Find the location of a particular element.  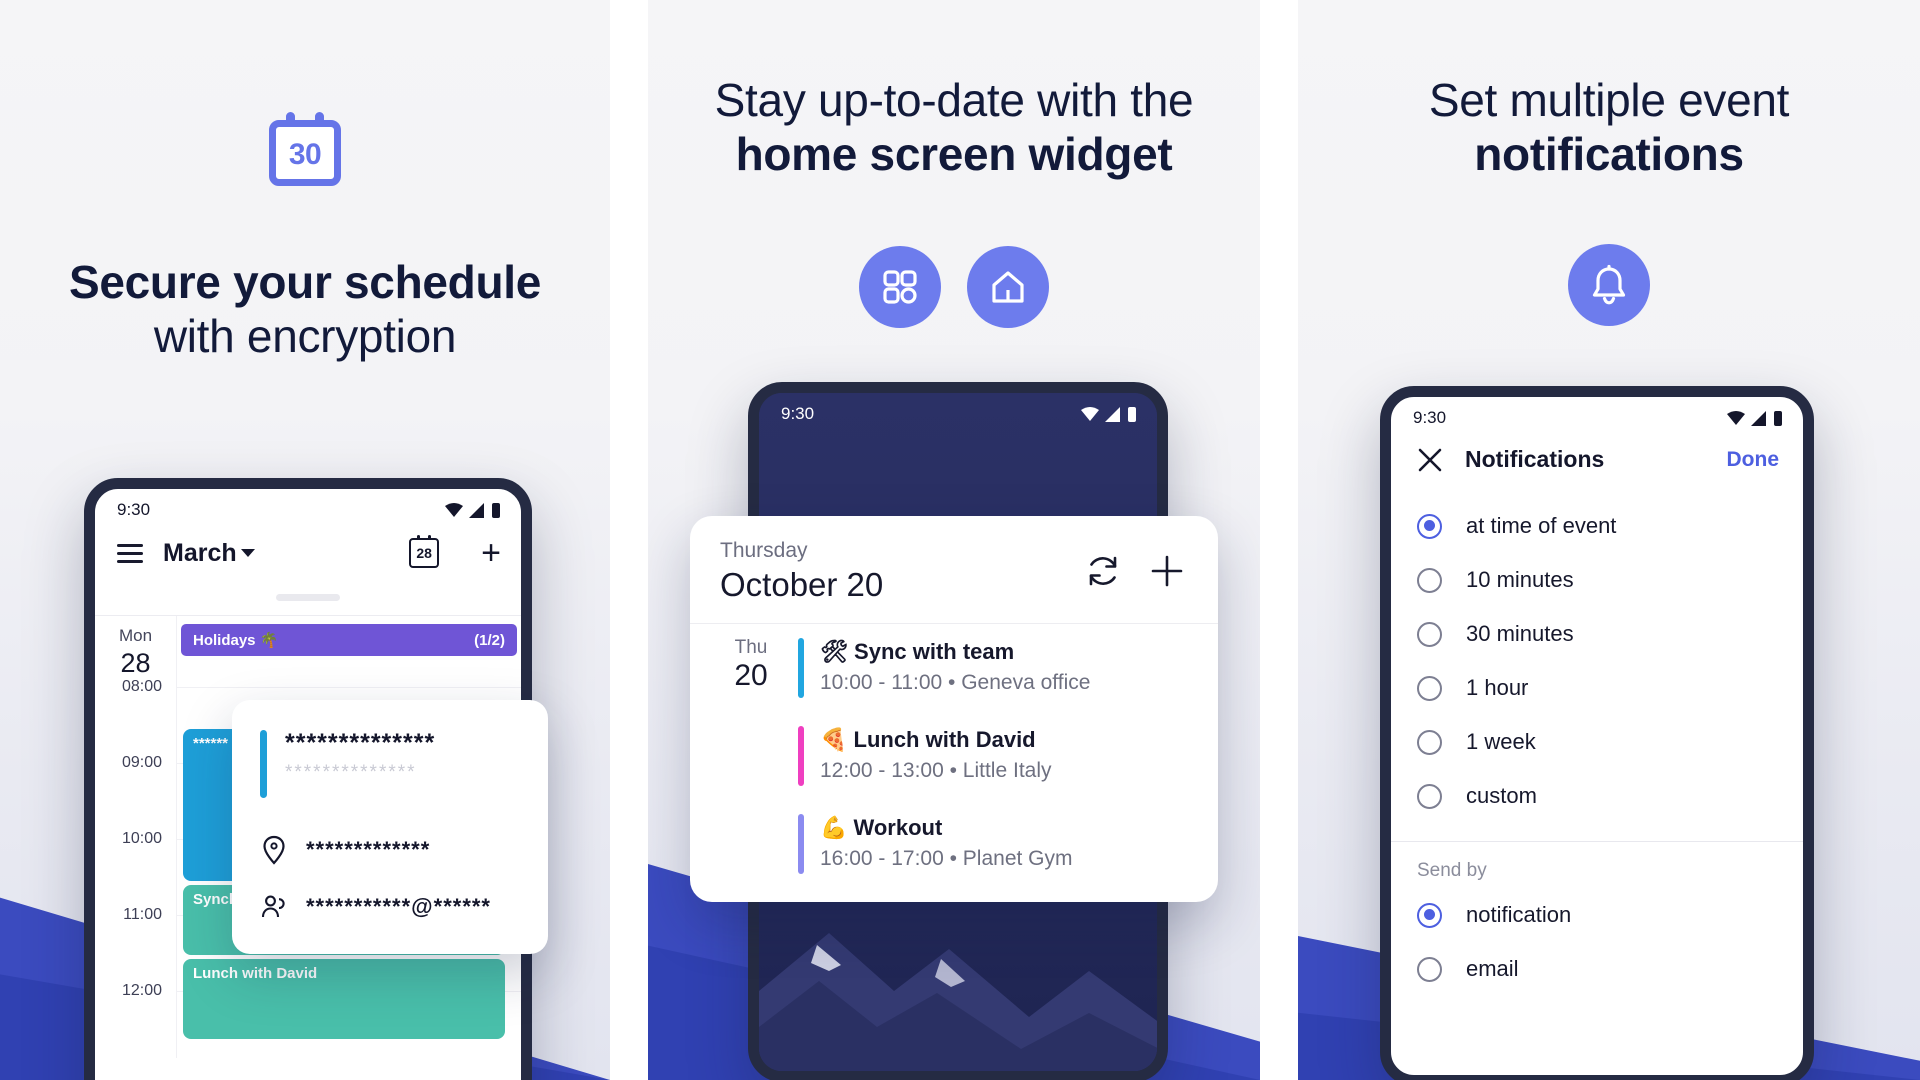

widgets-grid-icon-badge is located at coordinates (900, 287).